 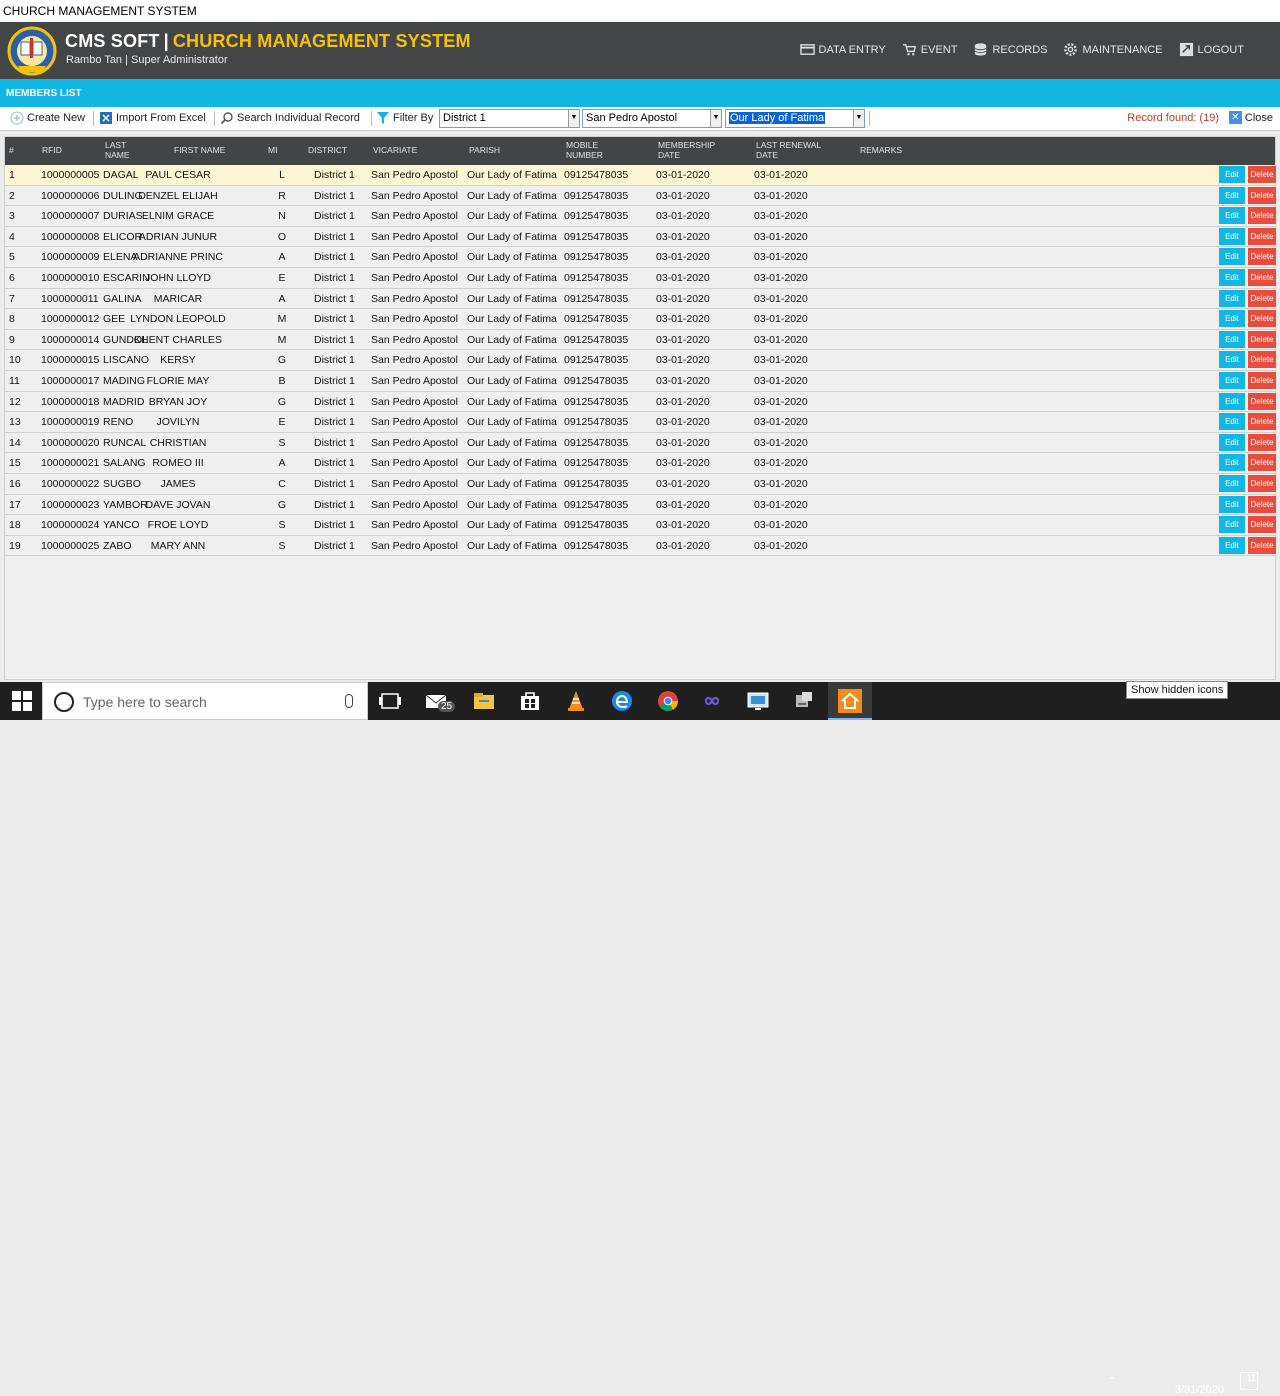 What do you see at coordinates (441, 703) in the screenshot?
I see `mail-app: 25` at bounding box center [441, 703].